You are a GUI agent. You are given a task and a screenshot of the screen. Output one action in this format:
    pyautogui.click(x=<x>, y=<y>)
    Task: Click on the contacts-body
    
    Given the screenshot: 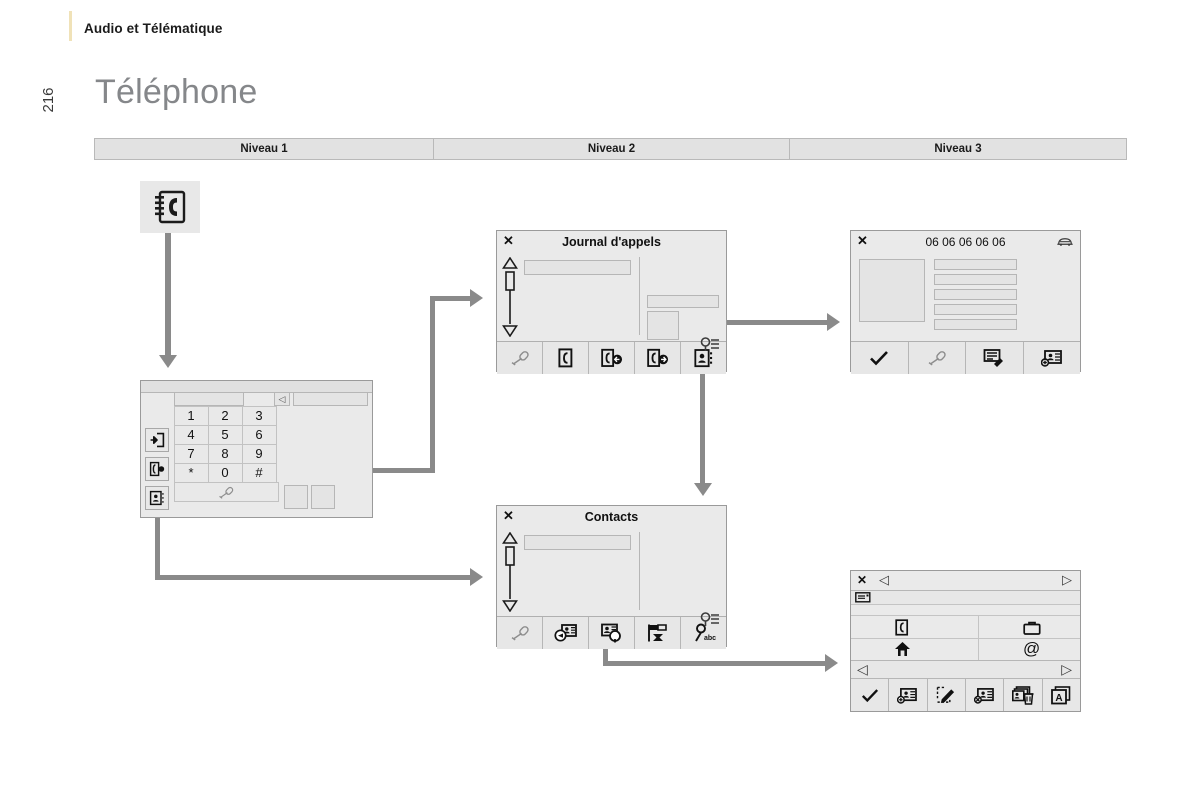 What is the action you would take?
    pyautogui.click(x=611, y=577)
    